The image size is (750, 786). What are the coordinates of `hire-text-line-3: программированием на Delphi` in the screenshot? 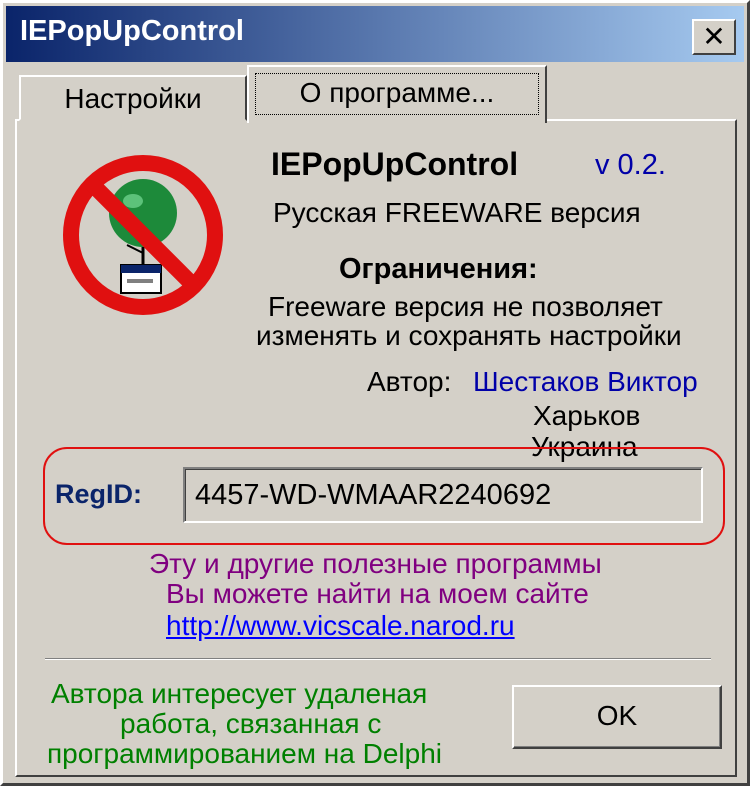 It's located at (244, 753).